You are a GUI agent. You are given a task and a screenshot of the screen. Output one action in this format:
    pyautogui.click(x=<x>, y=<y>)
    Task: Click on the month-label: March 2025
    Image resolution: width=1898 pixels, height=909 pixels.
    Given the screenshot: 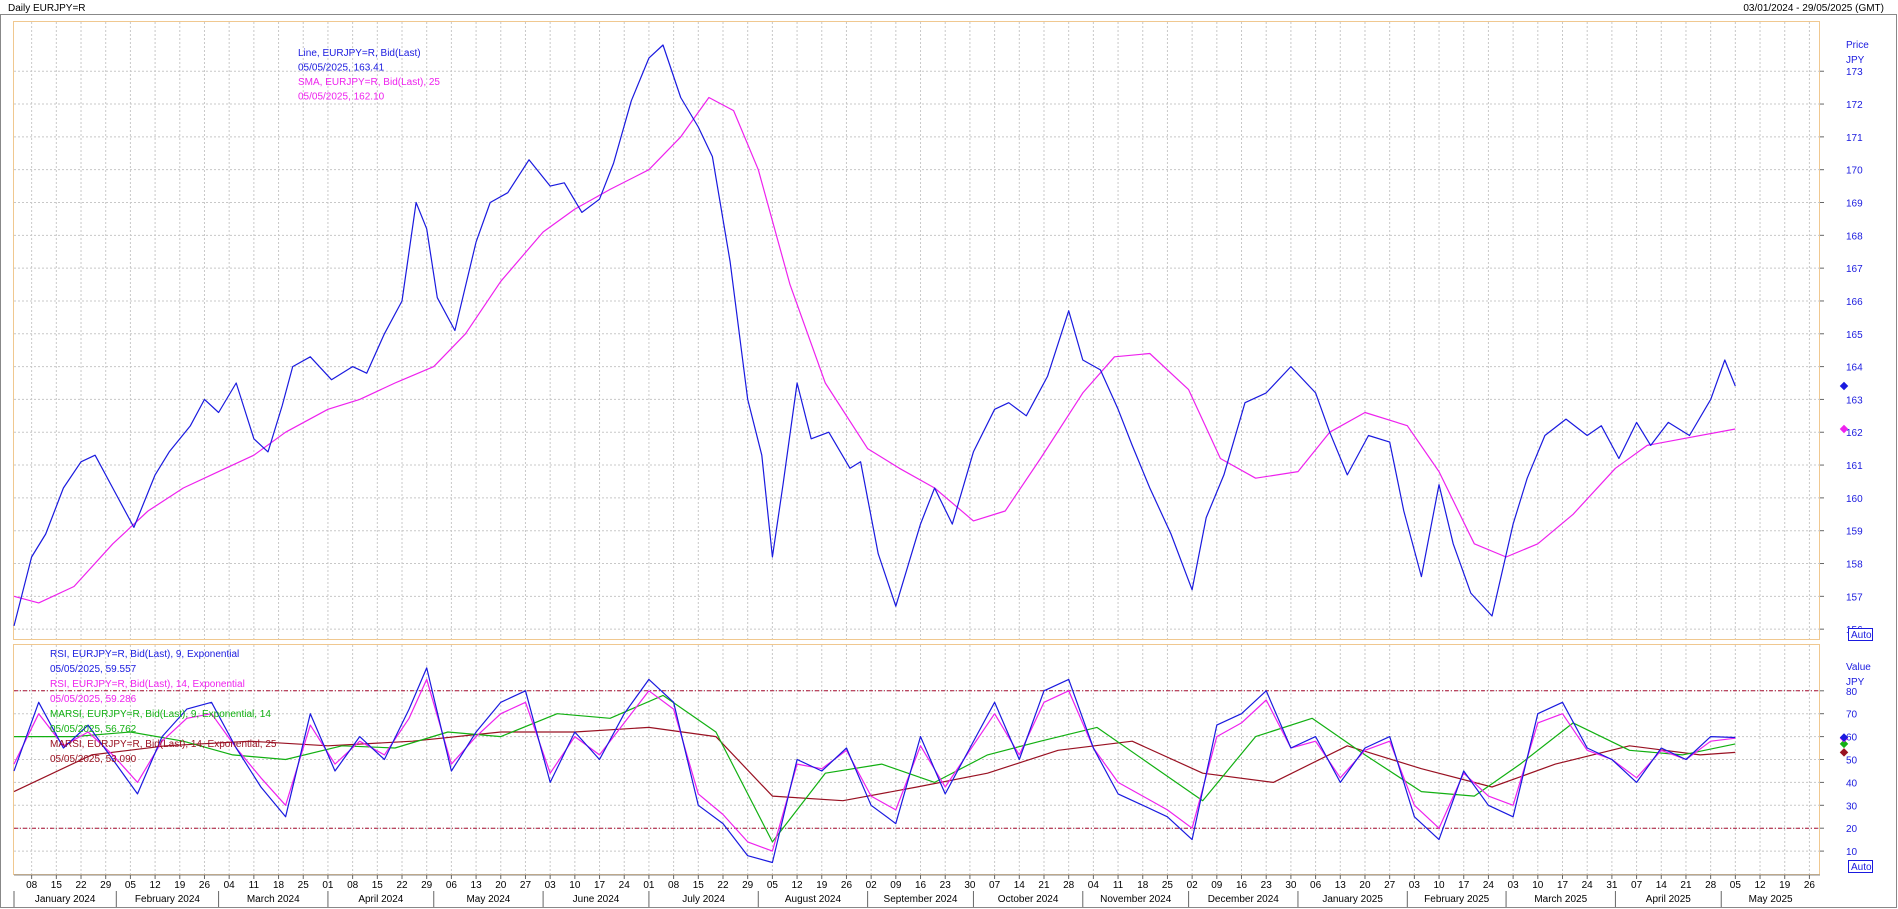 What is the action you would take?
    pyautogui.click(x=1560, y=899)
    